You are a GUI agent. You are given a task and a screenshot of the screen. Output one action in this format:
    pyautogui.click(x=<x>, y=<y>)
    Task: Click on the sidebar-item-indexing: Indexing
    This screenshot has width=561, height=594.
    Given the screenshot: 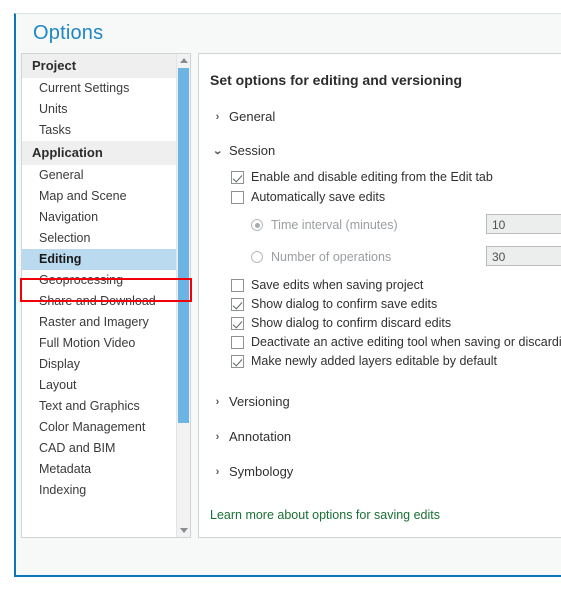 What is the action you would take?
    pyautogui.click(x=106, y=490)
    